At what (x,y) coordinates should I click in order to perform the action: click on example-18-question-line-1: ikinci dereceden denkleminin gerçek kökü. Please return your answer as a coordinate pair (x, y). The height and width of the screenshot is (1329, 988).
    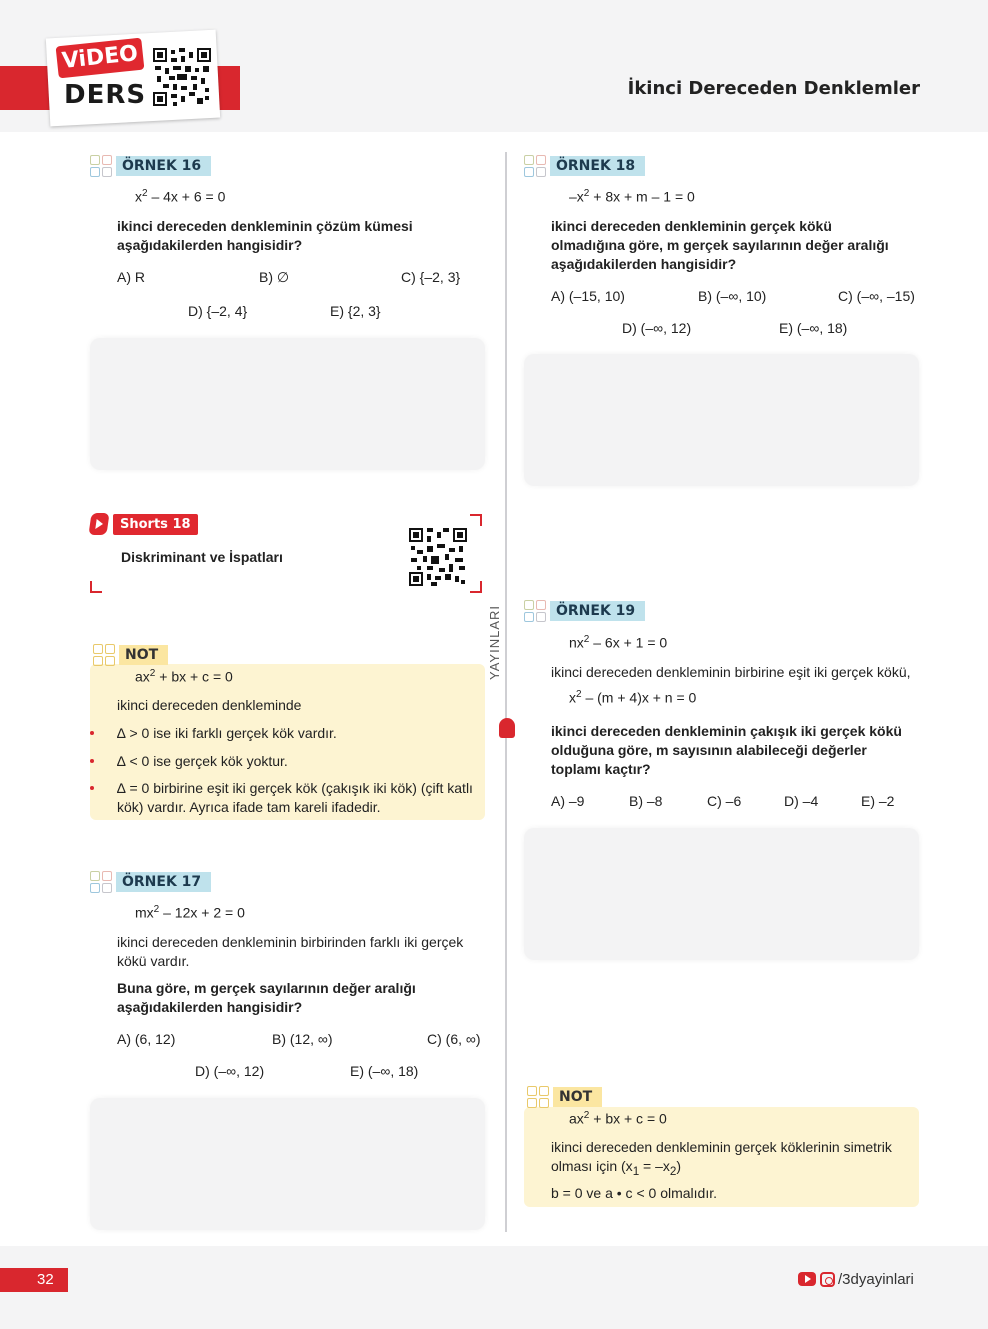
    Looking at the image, I should click on (691, 226).